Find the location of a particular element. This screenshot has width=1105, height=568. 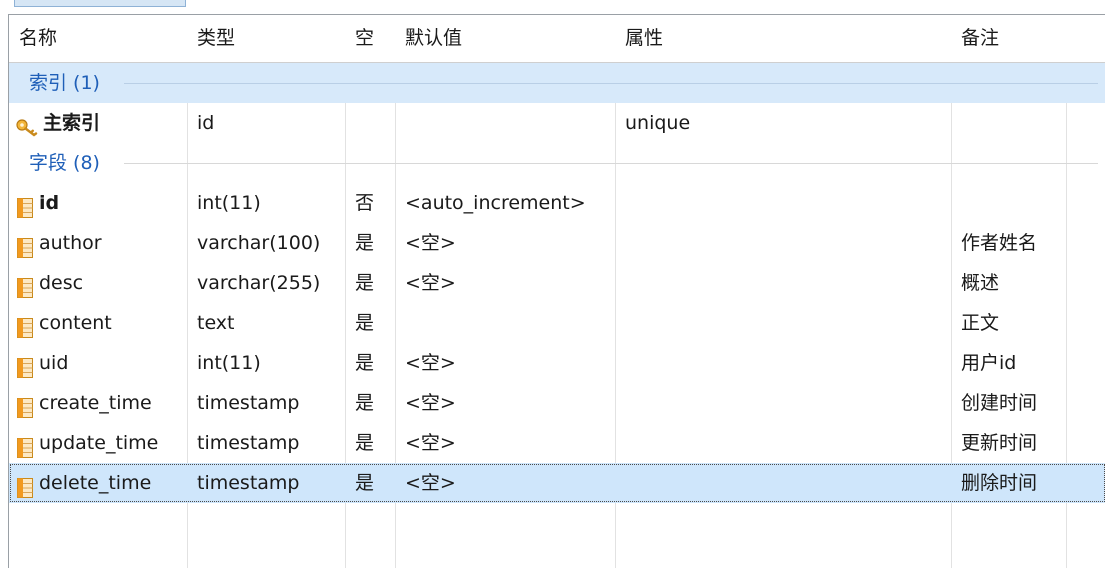

field-group-row: 字段 (8) is located at coordinates (557, 163).